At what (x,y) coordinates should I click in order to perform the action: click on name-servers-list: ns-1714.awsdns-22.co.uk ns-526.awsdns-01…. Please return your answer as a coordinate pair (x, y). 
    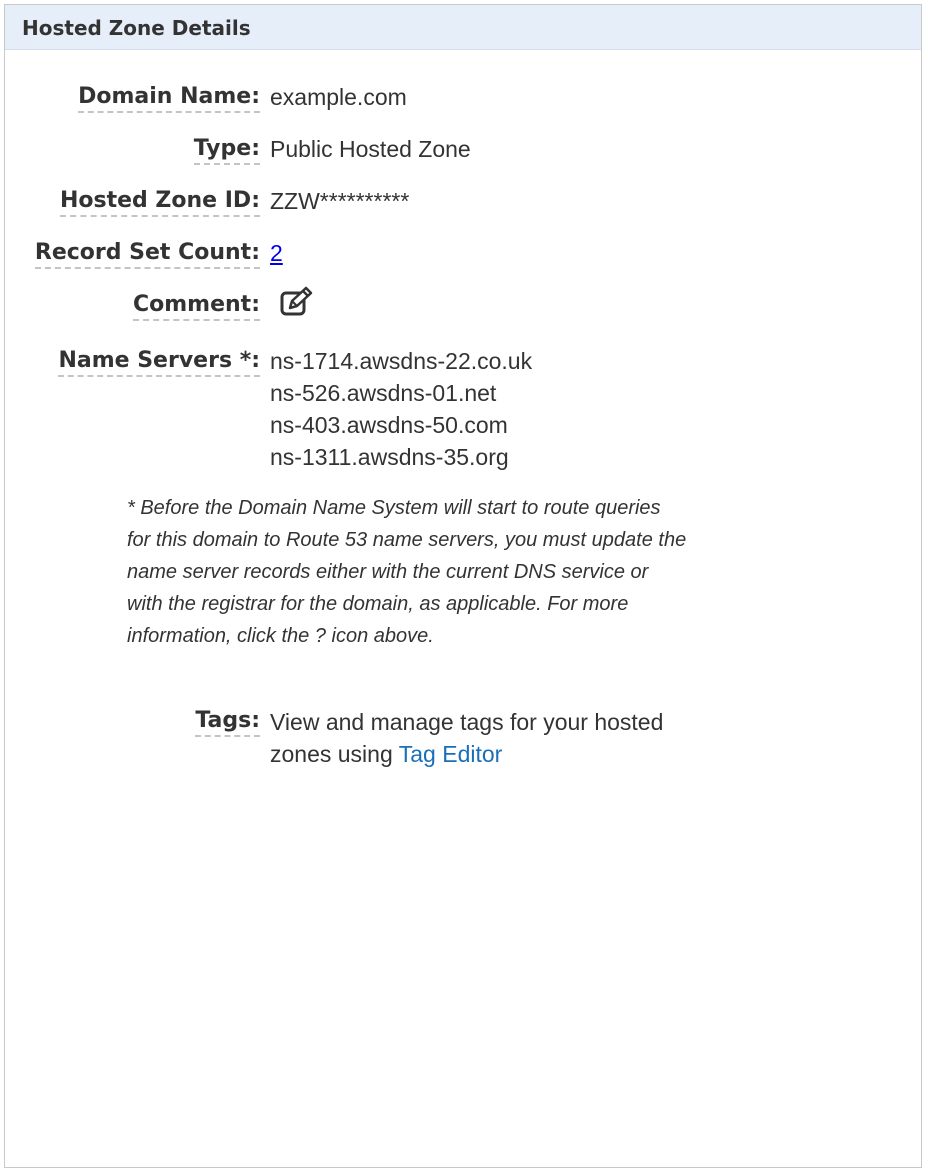
    Looking at the image, I should click on (401, 409).